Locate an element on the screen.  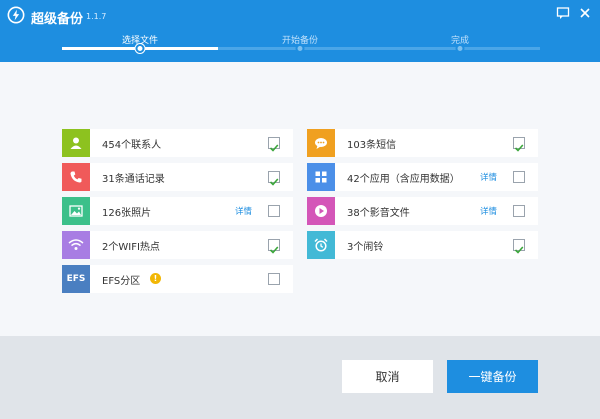
details-link-apps: 详情 is located at coordinates (488, 177).